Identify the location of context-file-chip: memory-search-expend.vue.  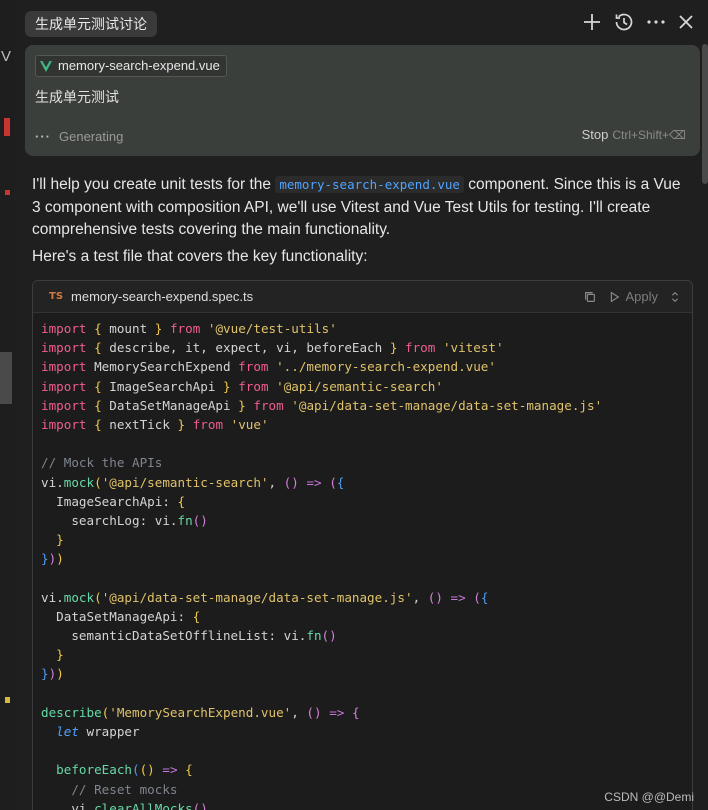
(131, 66).